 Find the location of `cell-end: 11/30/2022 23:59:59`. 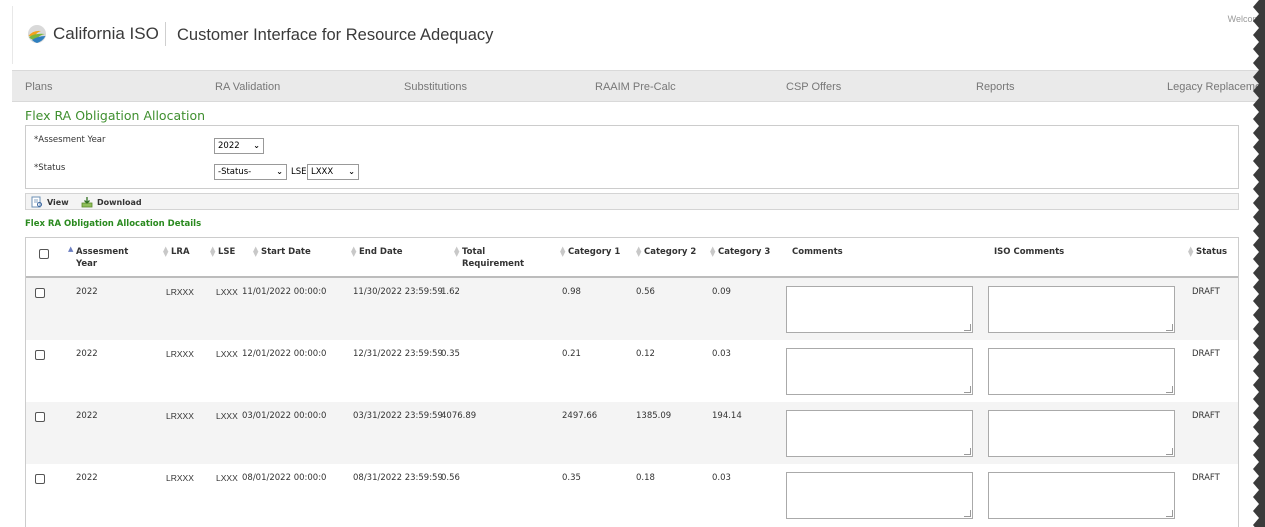

cell-end: 11/30/2022 23:59:59 is located at coordinates (398, 292).